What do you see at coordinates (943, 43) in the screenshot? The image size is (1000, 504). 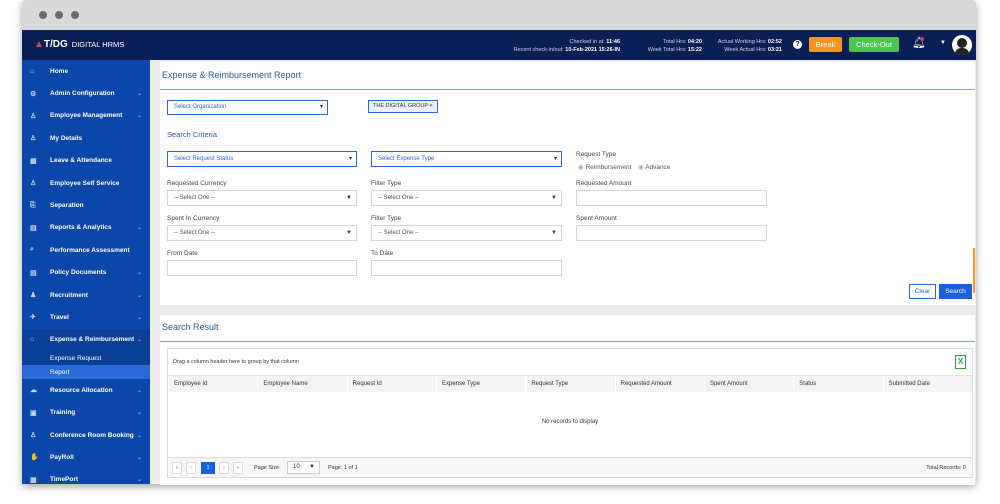 I see `chevron-down-icon: ▼` at bounding box center [943, 43].